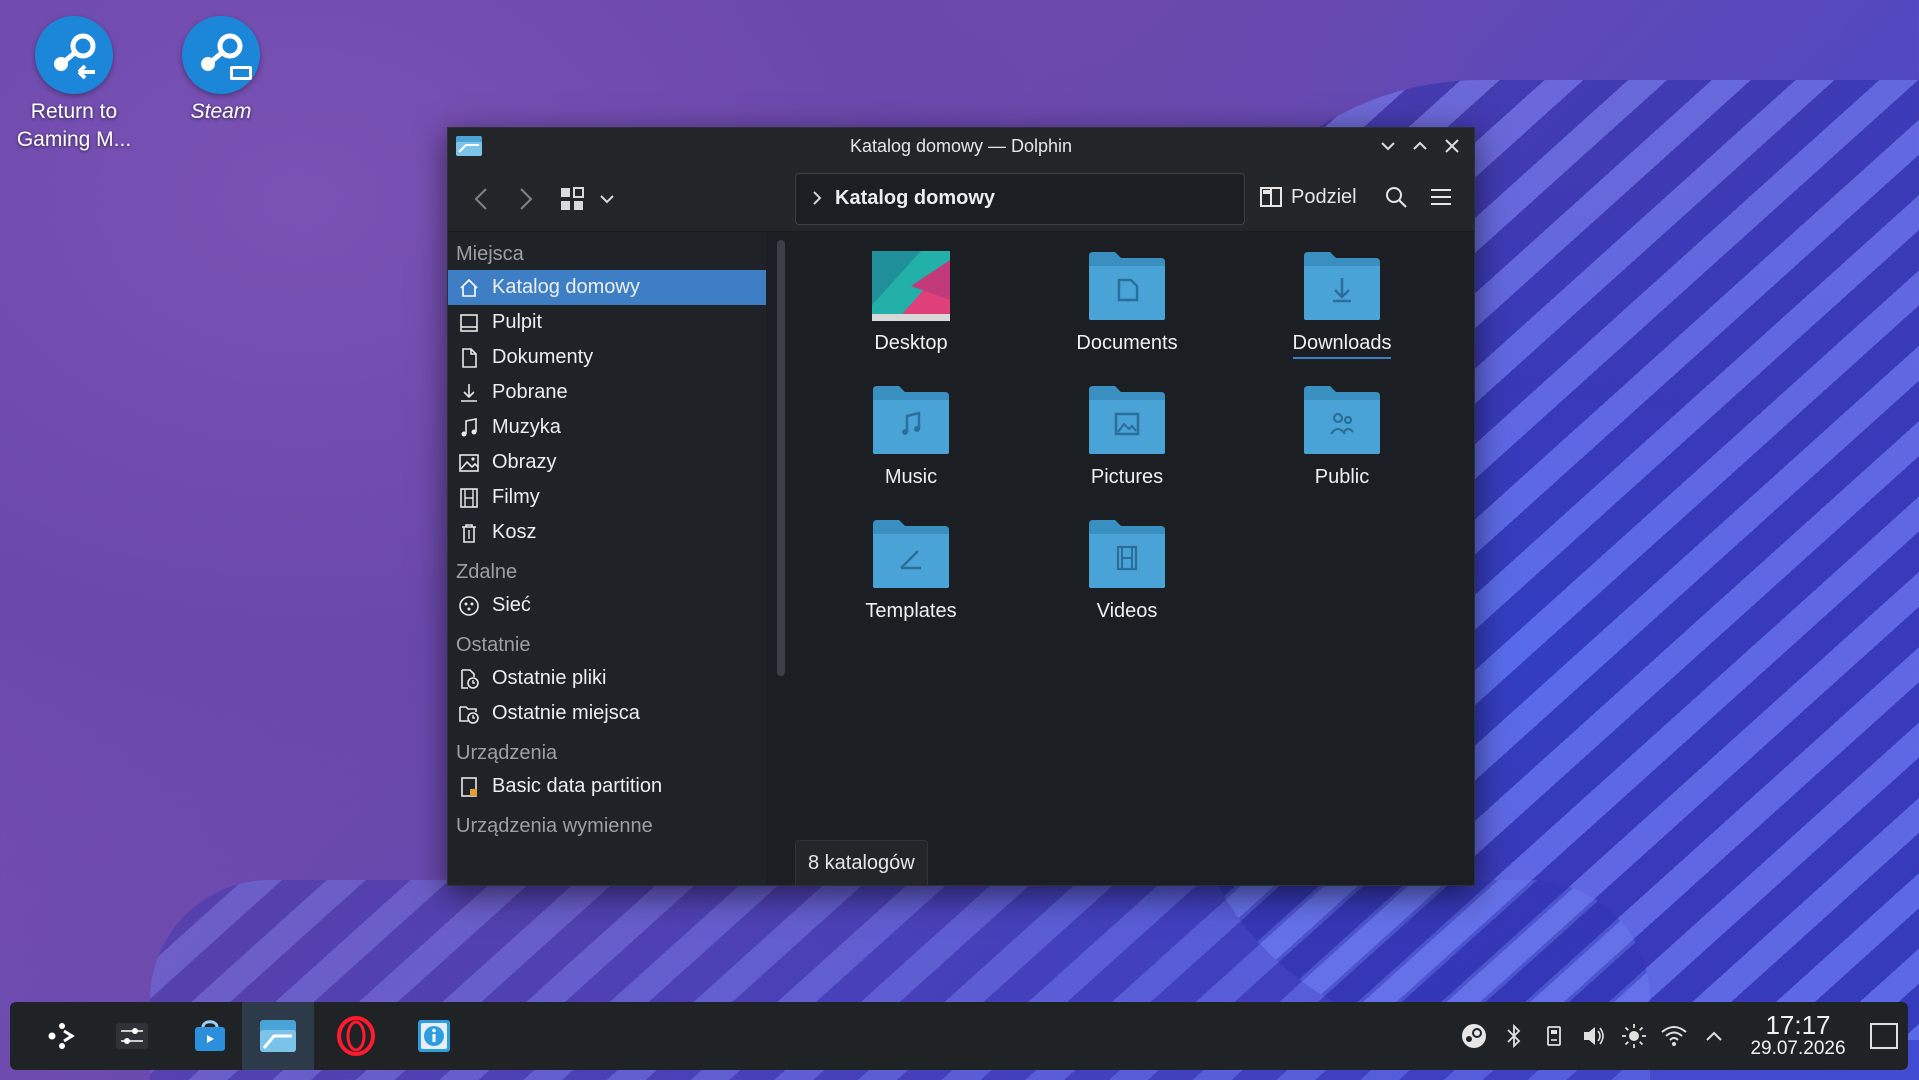  I want to click on hamburger-menu-button, so click(1441, 199).